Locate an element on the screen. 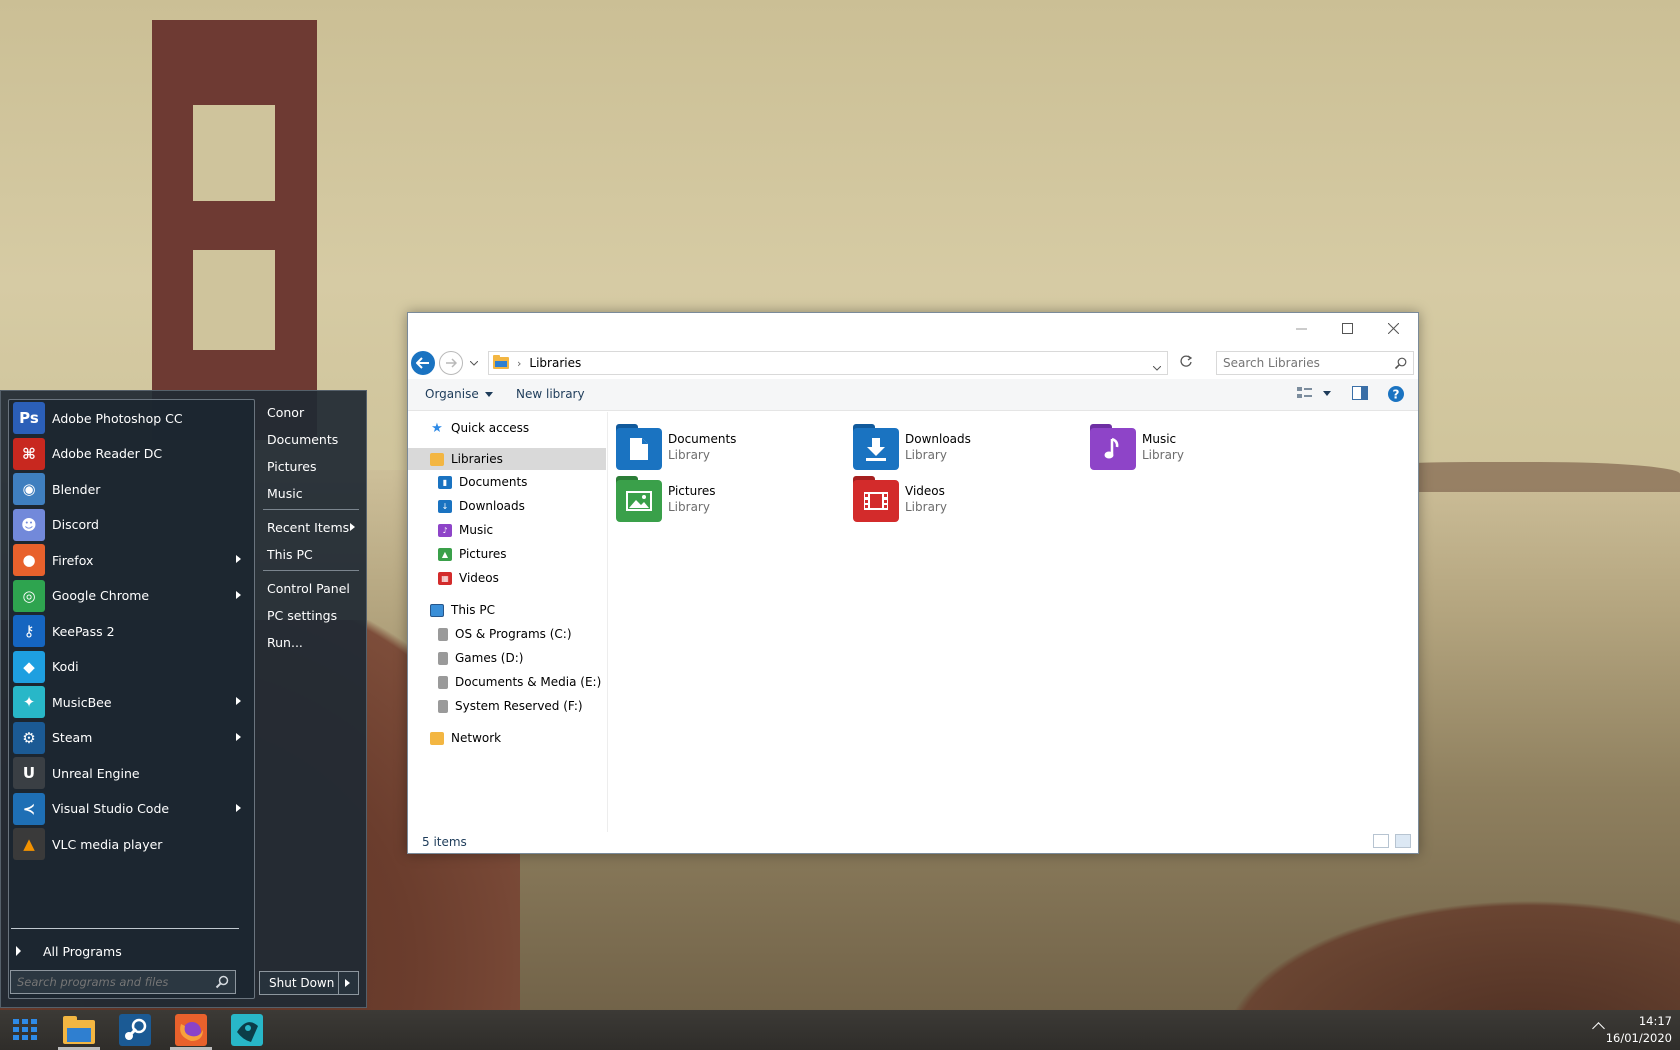  download-icon is located at coordinates (875, 447).